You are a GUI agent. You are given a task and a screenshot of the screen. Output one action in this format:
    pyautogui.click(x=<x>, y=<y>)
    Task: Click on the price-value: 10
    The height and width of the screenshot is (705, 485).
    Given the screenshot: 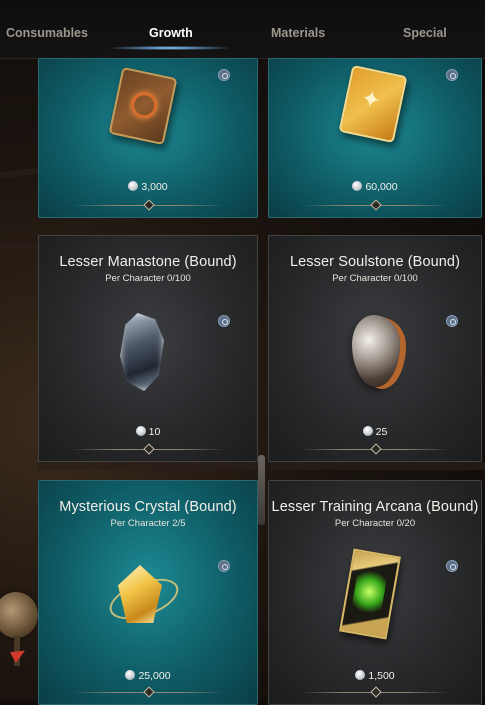 What is the action you would take?
    pyautogui.click(x=154, y=432)
    